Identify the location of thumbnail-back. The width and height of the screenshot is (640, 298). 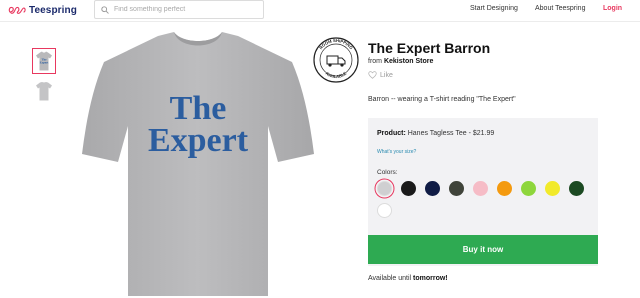
(44, 91).